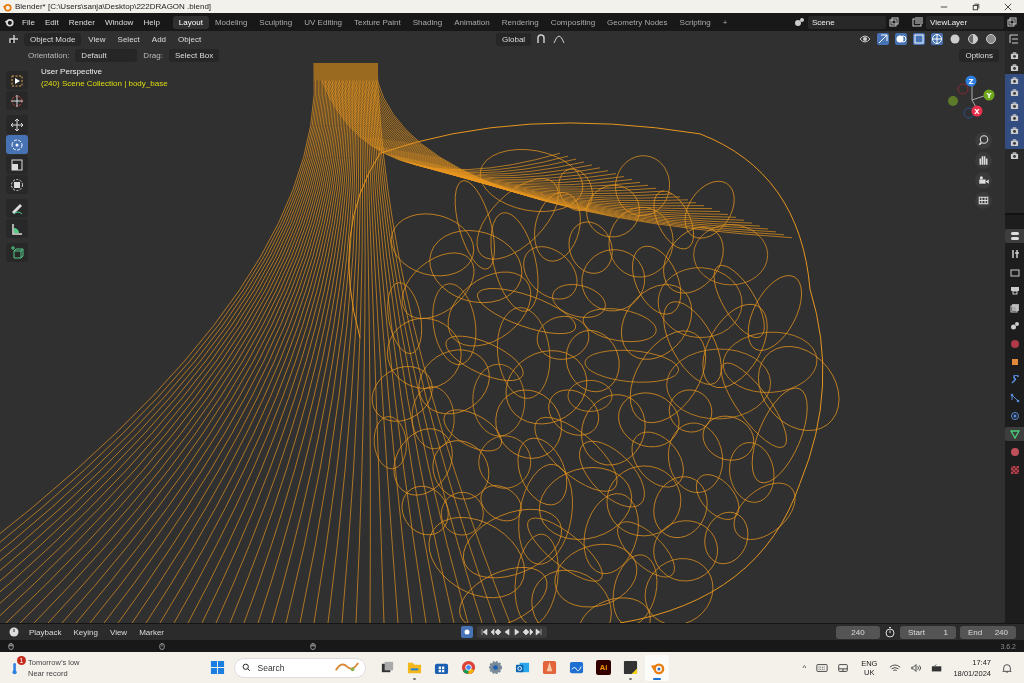 The height and width of the screenshot is (683, 1024). I want to click on data-properties-tab, so click(1014, 434).